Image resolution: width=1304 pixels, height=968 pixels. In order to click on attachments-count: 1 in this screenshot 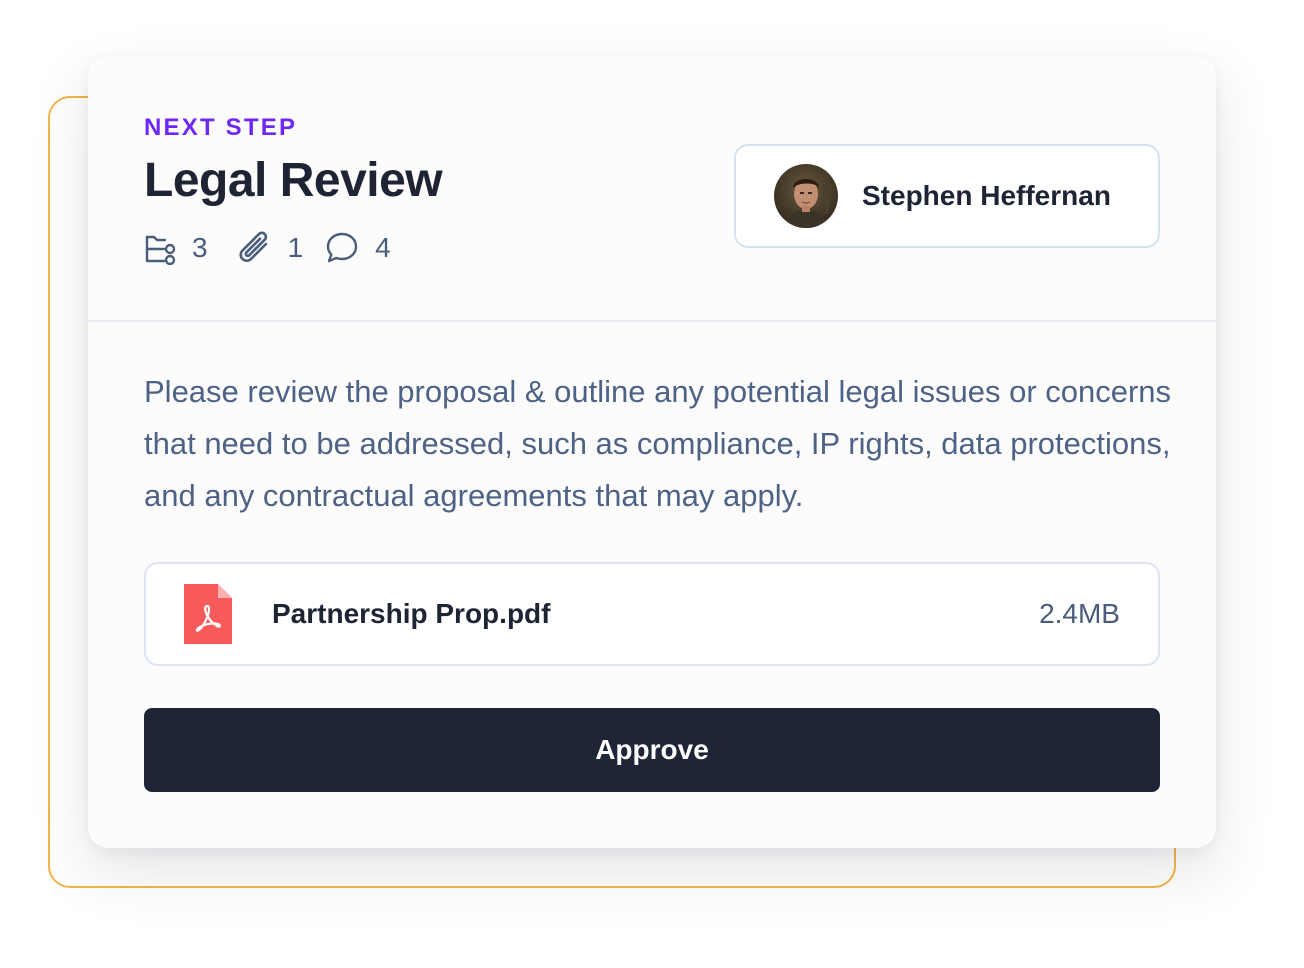, I will do `click(270, 248)`.